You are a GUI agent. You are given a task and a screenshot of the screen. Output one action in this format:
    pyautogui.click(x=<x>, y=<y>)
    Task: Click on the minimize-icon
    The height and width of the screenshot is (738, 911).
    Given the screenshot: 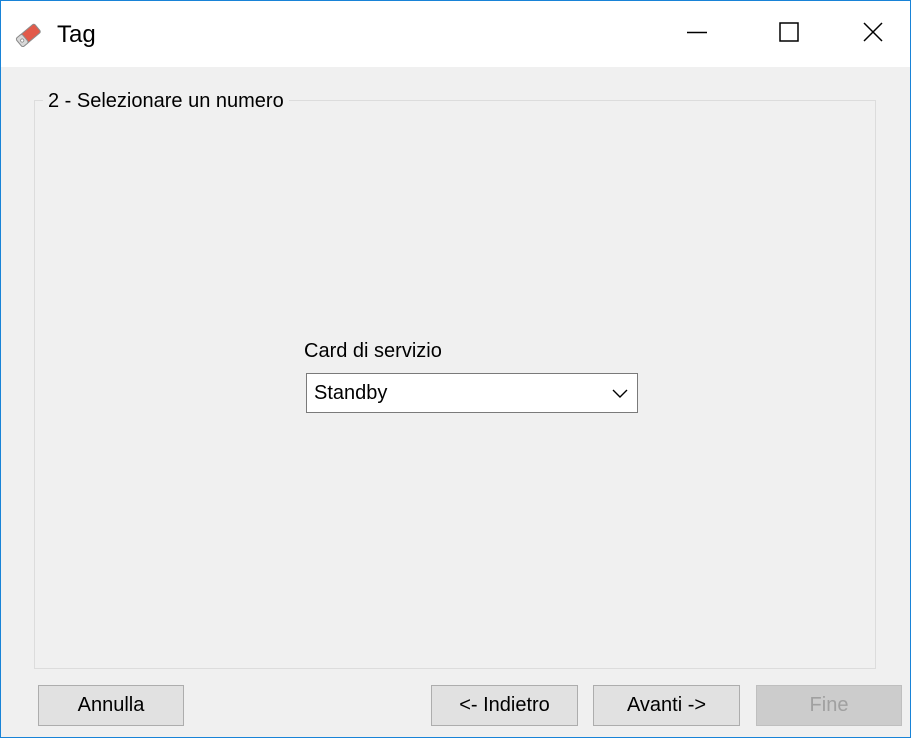 What is the action you would take?
    pyautogui.click(x=697, y=34)
    